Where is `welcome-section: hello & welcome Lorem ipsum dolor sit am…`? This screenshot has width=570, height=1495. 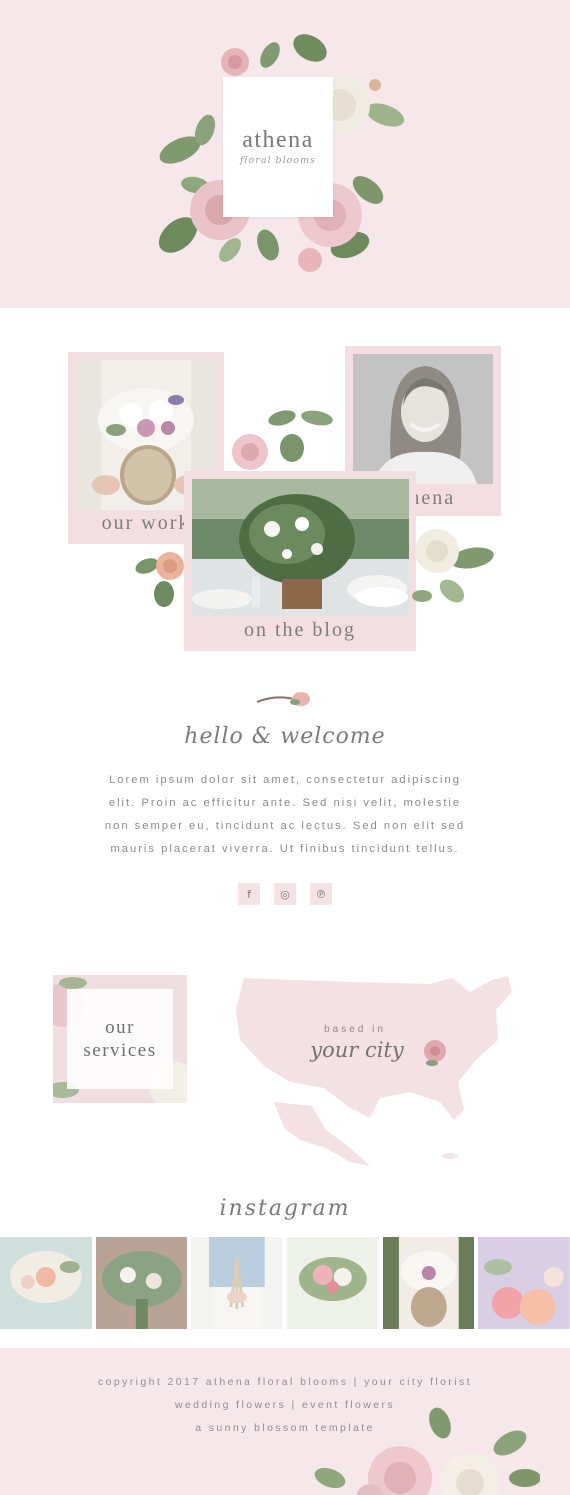 welcome-section: hello & welcome Lorem ipsum dolor sit am… is located at coordinates (285, 796).